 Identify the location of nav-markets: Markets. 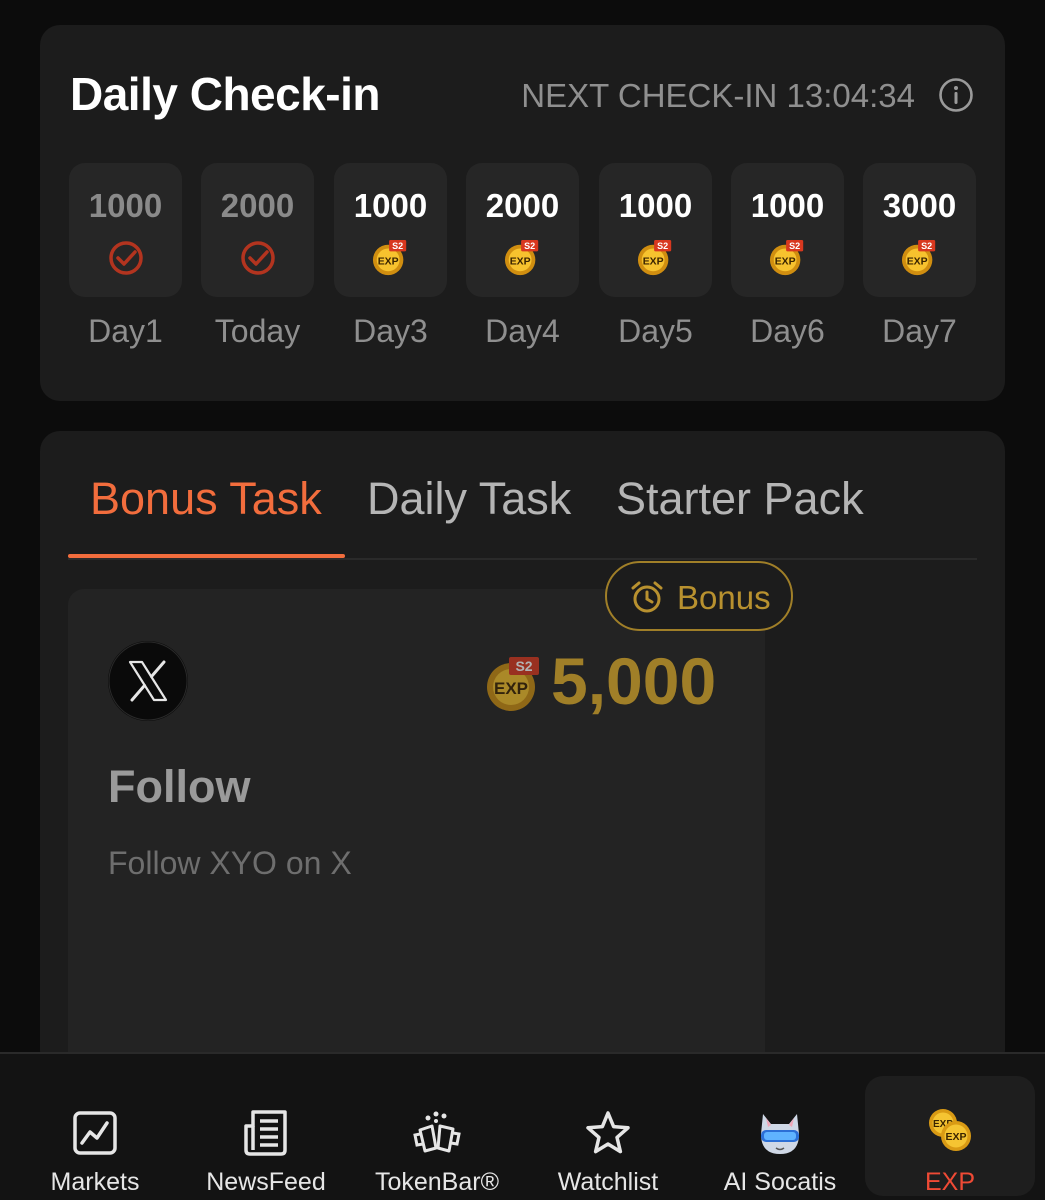
(95, 1127).